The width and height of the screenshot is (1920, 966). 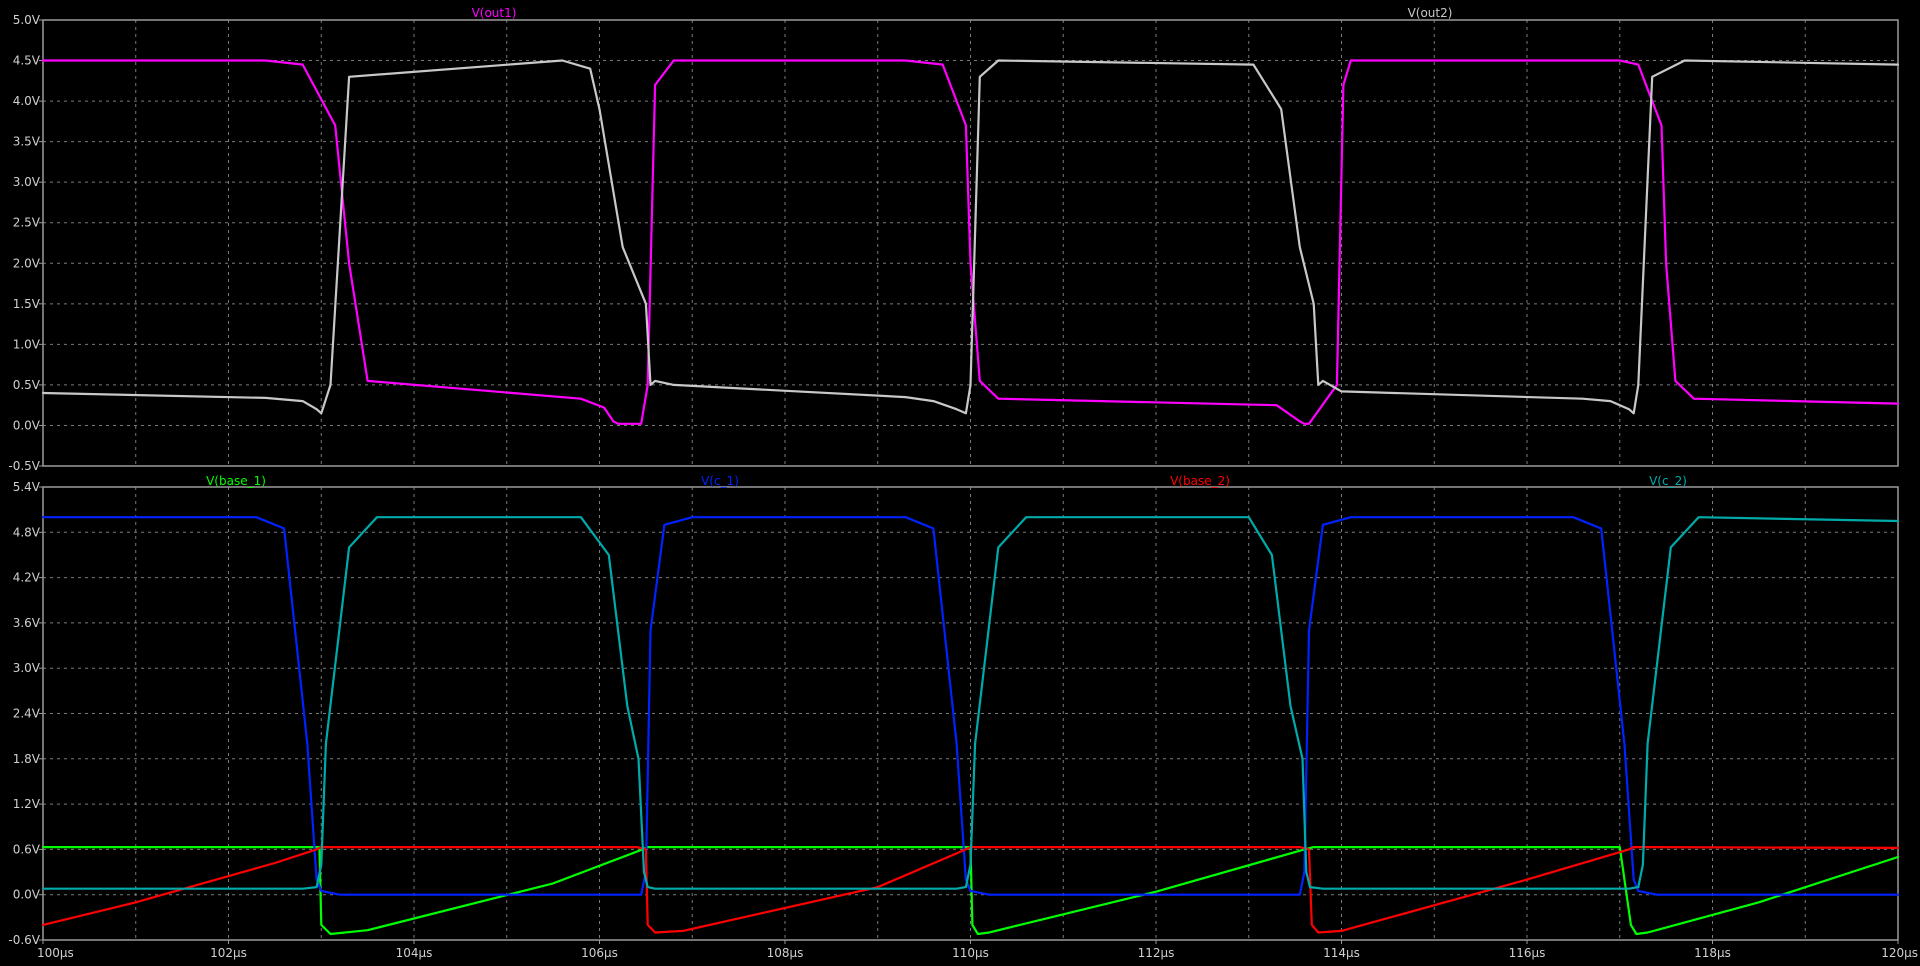 What do you see at coordinates (27, 142) in the screenshot?
I see `y-tick-label: 3.5V` at bounding box center [27, 142].